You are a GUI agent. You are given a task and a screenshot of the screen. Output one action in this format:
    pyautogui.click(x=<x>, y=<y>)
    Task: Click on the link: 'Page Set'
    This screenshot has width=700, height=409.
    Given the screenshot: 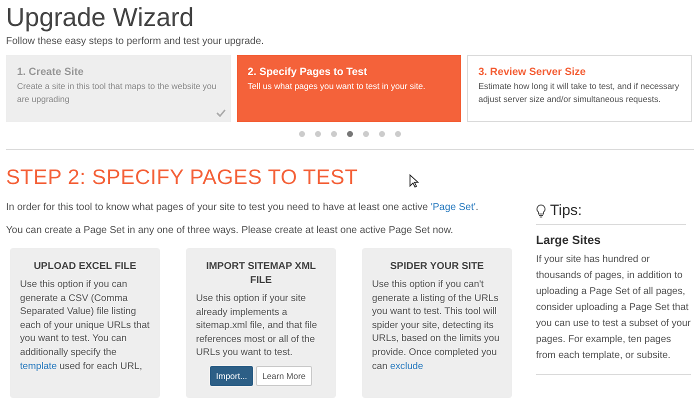 What is the action you would take?
    pyautogui.click(x=453, y=207)
    